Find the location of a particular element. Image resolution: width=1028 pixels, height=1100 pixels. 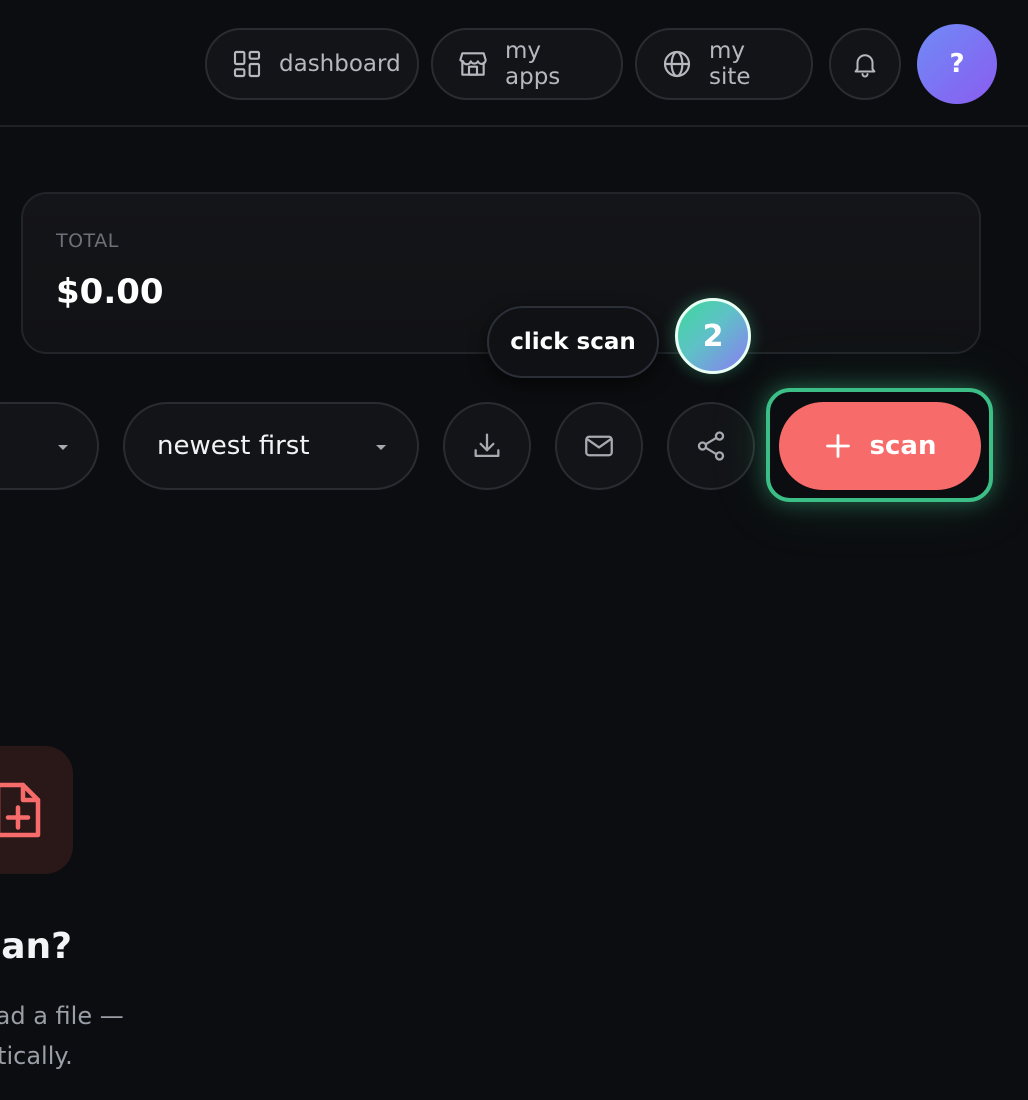

bell-icon is located at coordinates (865, 66).